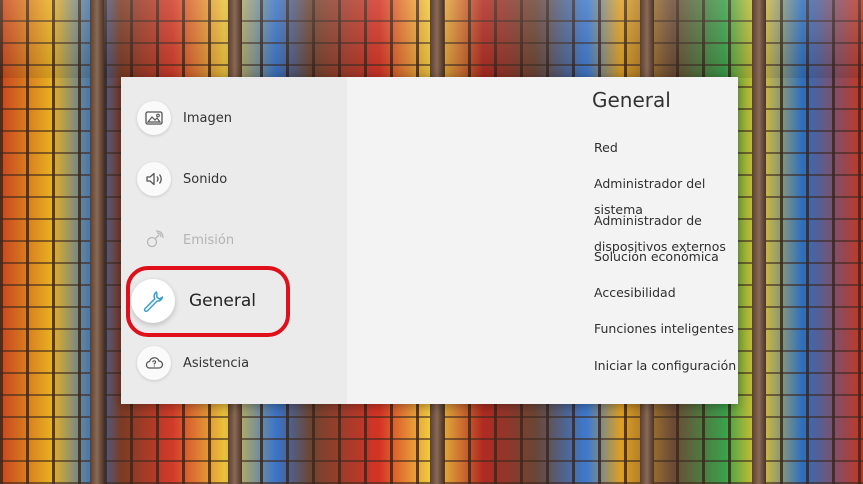  Describe the element at coordinates (234, 179) in the screenshot. I see `sidebar-item-sonido: Sonido` at that location.